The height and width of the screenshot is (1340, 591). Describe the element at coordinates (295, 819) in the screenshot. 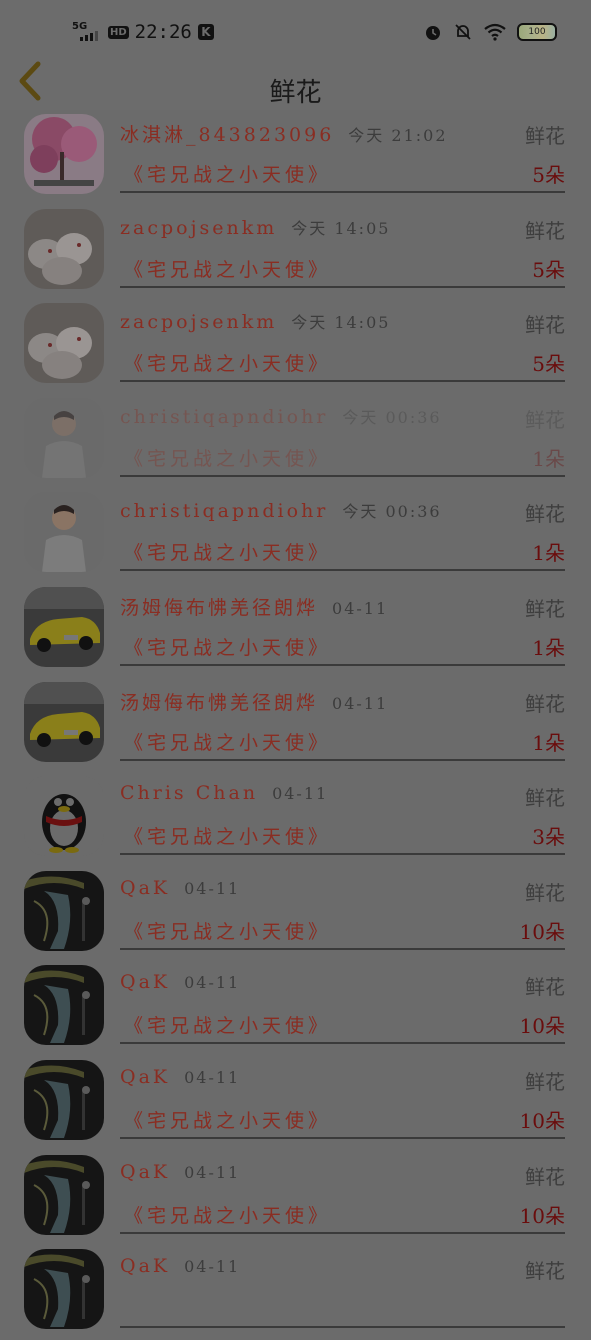

I see `list-item: Chris Chan 04-11 鲜花 《宅兄战之小天使》 3朵` at that location.